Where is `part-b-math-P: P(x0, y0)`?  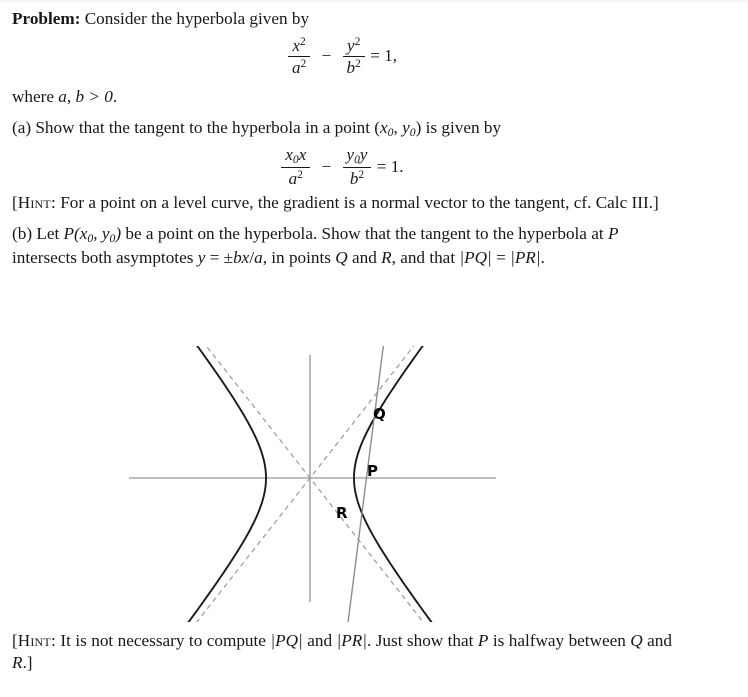 part-b-math-P: P(x0, y0) is located at coordinates (92, 235).